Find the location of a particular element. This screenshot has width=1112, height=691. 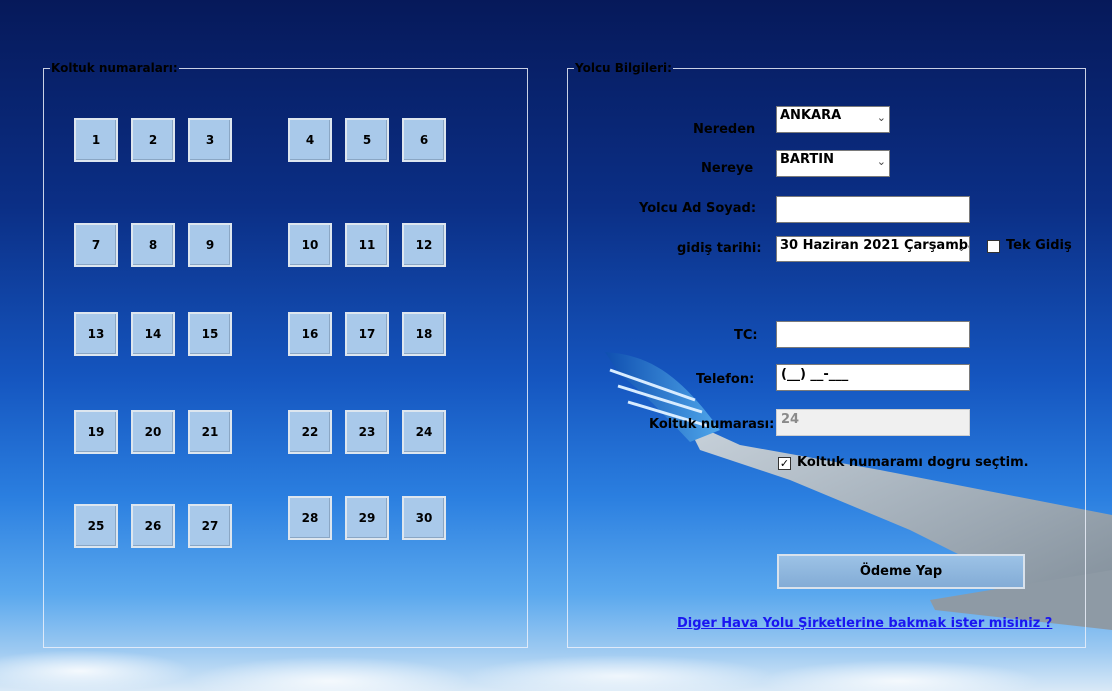

seat-button-24: 24 is located at coordinates (424, 432).